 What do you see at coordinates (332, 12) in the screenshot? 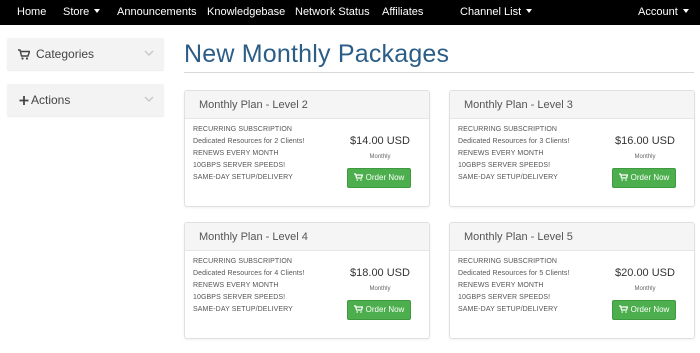
I see `nav-network-status: Network Status` at bounding box center [332, 12].